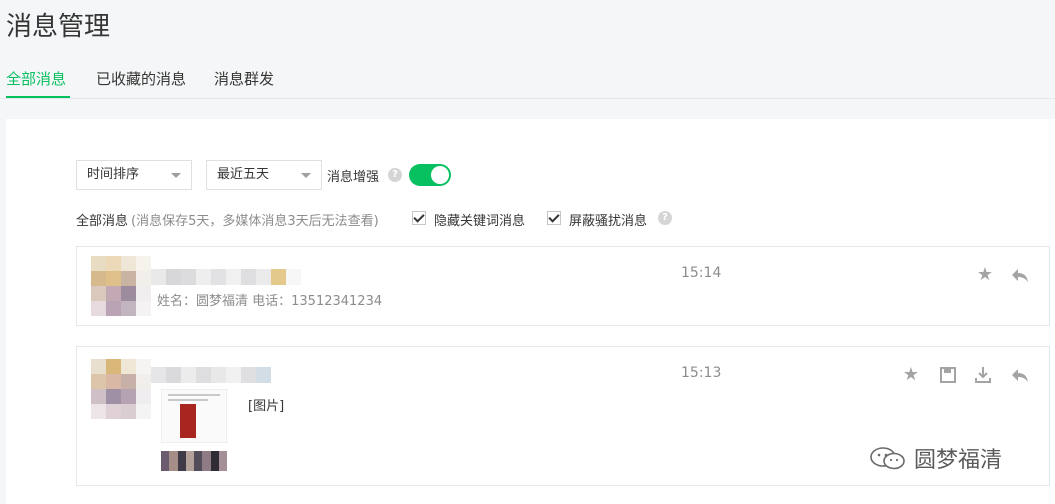 This screenshot has height=504, width=1055. What do you see at coordinates (701, 273) in the screenshot?
I see `message-time: 15:14` at bounding box center [701, 273].